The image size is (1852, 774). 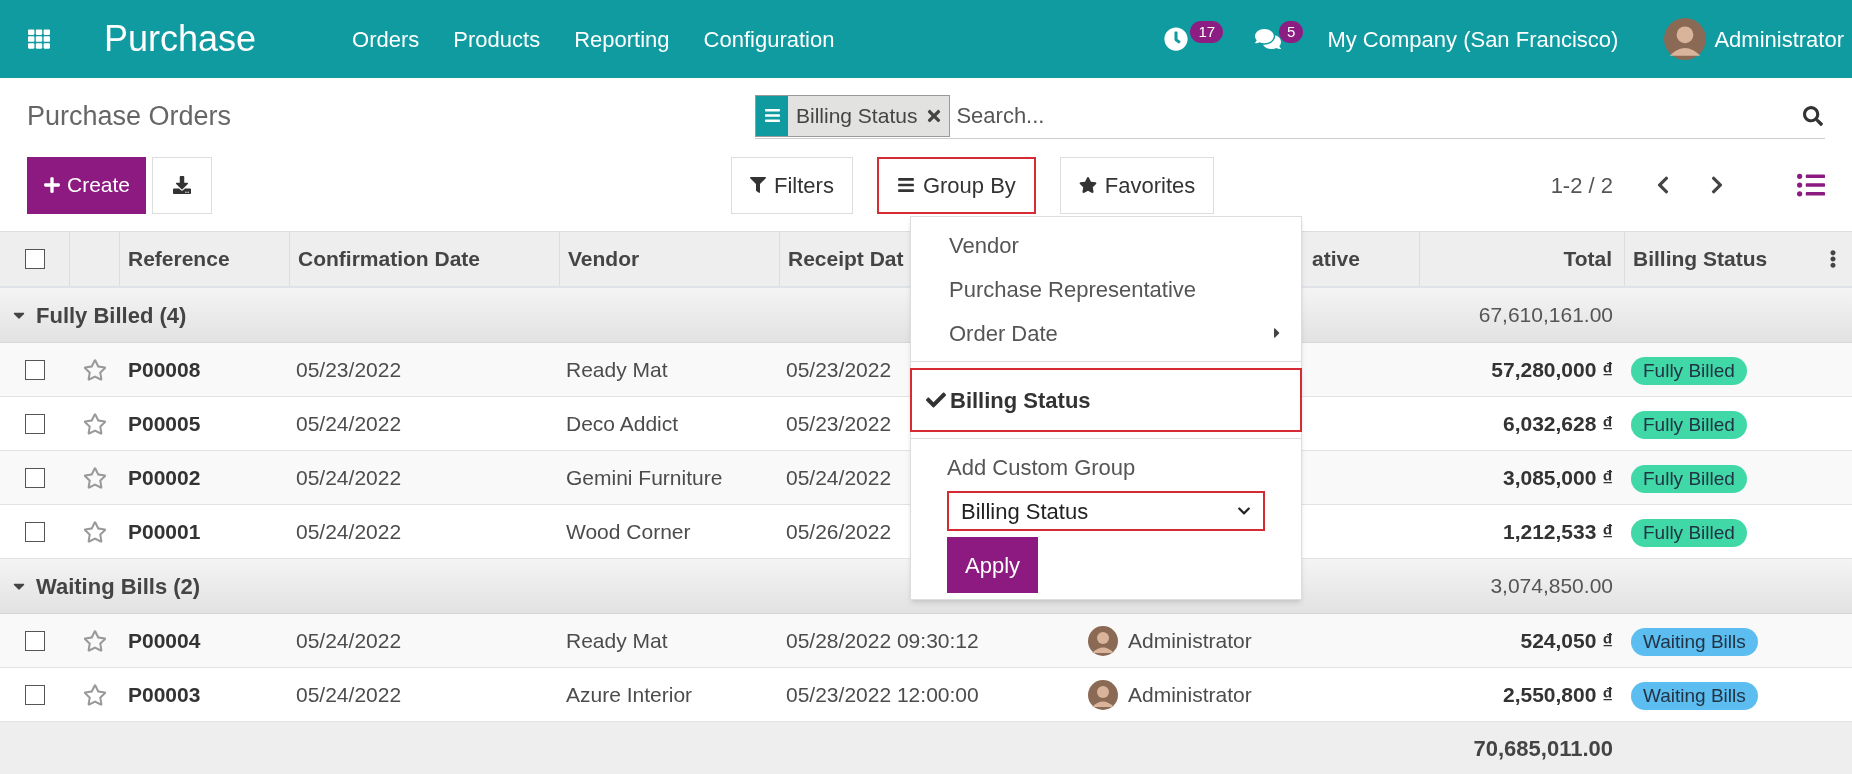 I want to click on table-cell-text: 524,050 ₫, so click(x=1566, y=640).